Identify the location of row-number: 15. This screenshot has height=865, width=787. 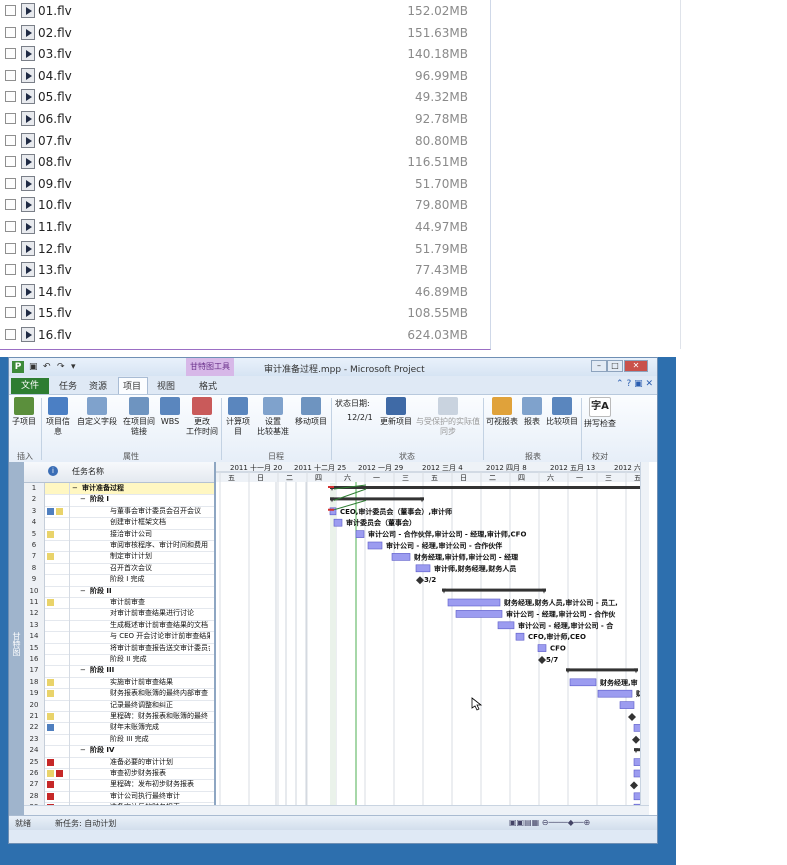
(34, 648).